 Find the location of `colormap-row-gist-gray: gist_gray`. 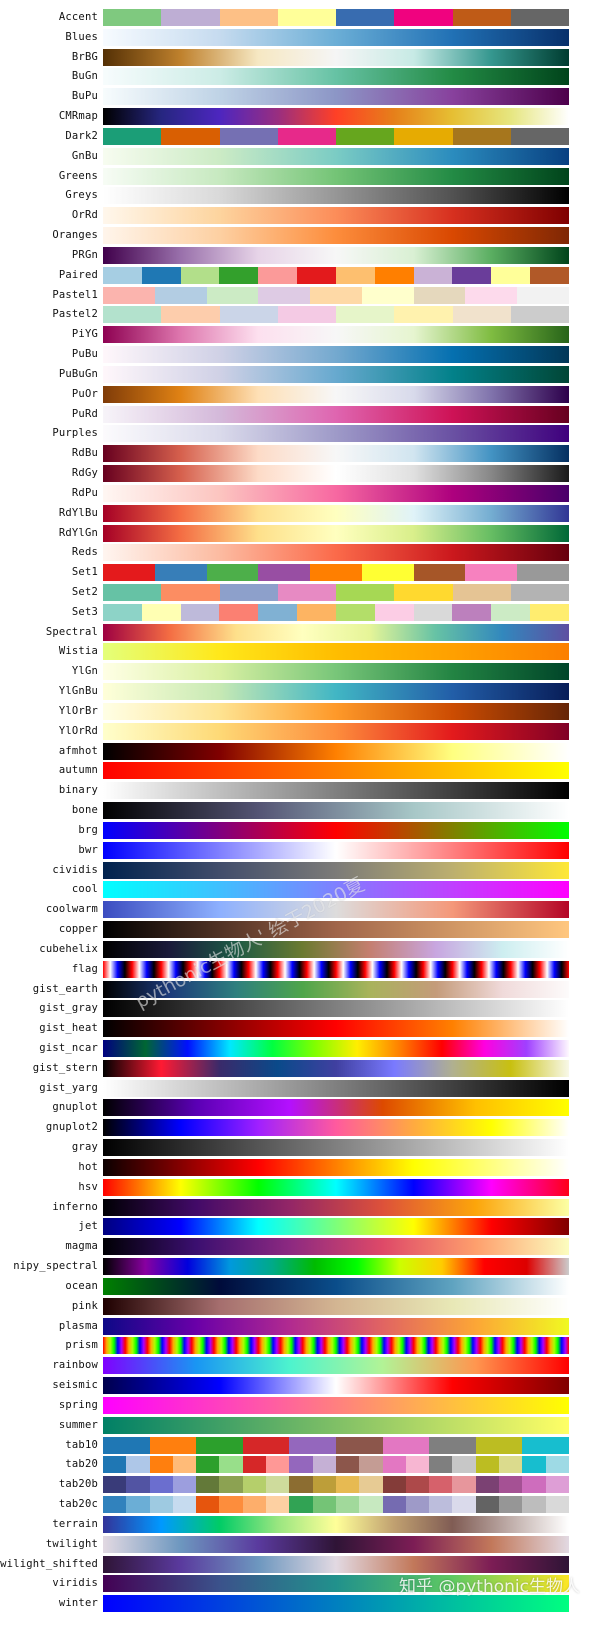

colormap-row-gist-gray: gist_gray is located at coordinates (300, 1009).